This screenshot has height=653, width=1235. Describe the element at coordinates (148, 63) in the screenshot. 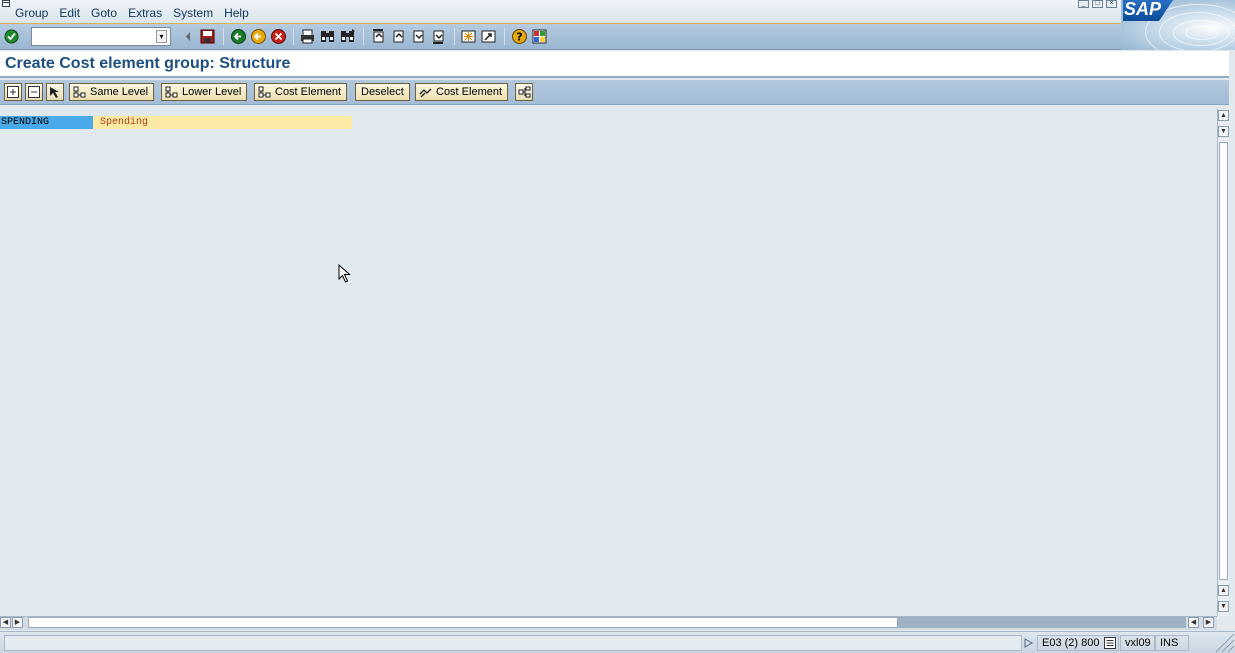

I see `page-title: Create Cost element group: Structure` at that location.